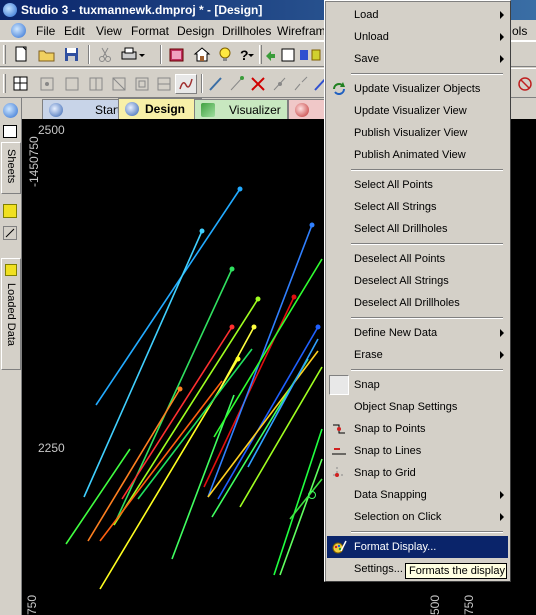 The width and height of the screenshot is (536, 615). Describe the element at coordinates (417, 37) in the screenshot. I see `menu-item-unload: Unload` at that location.